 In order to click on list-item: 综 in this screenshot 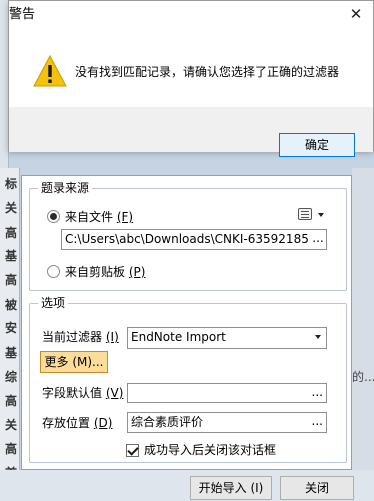, I will do `click(11, 377)`.